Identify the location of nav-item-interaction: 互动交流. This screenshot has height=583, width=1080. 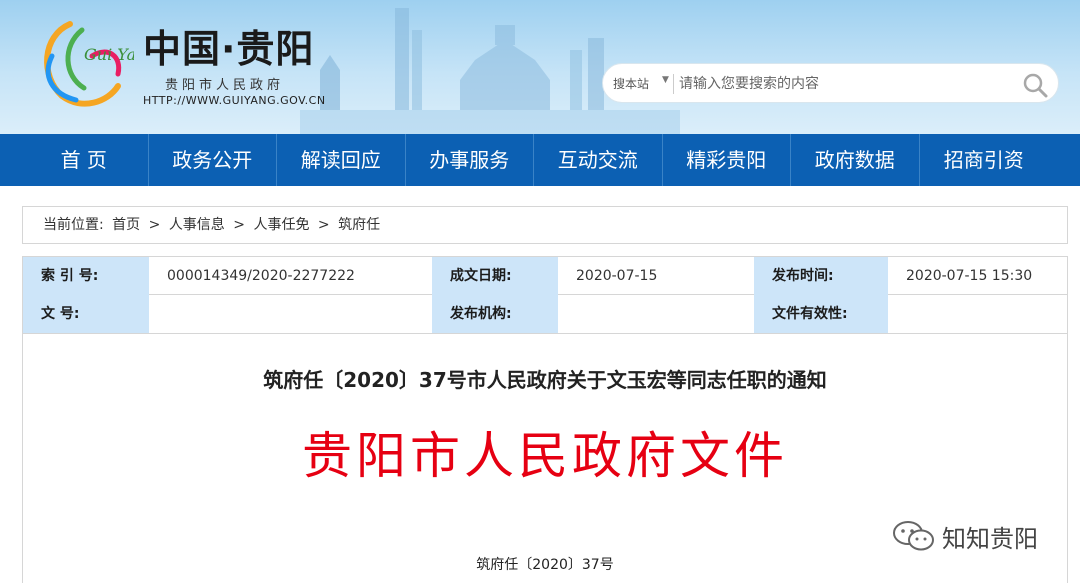
(598, 160).